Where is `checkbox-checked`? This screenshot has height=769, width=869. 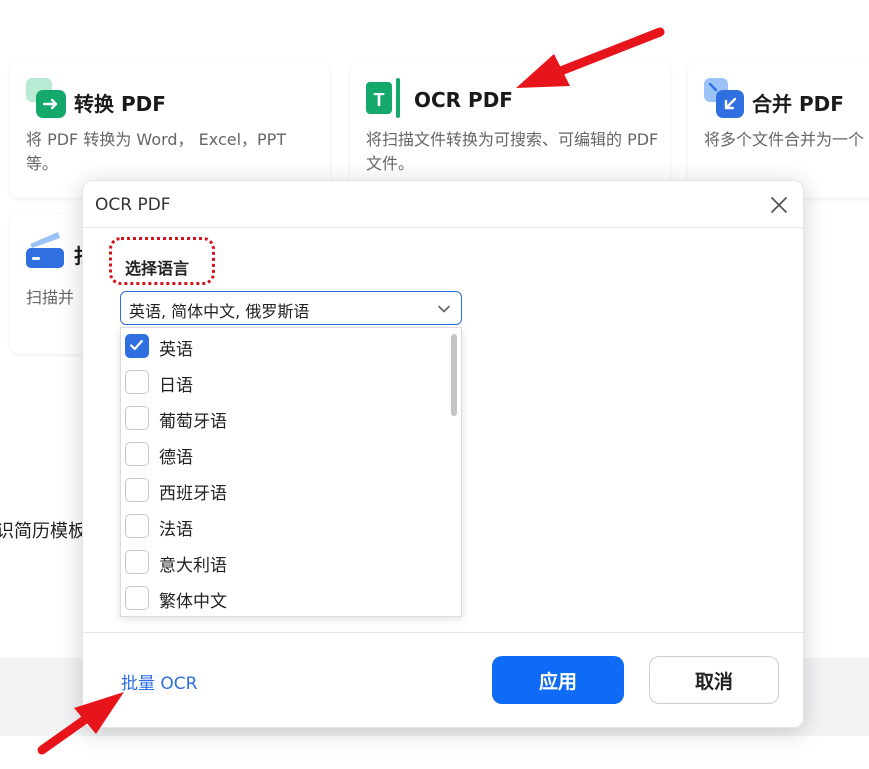
checkbox-checked is located at coordinates (137, 346).